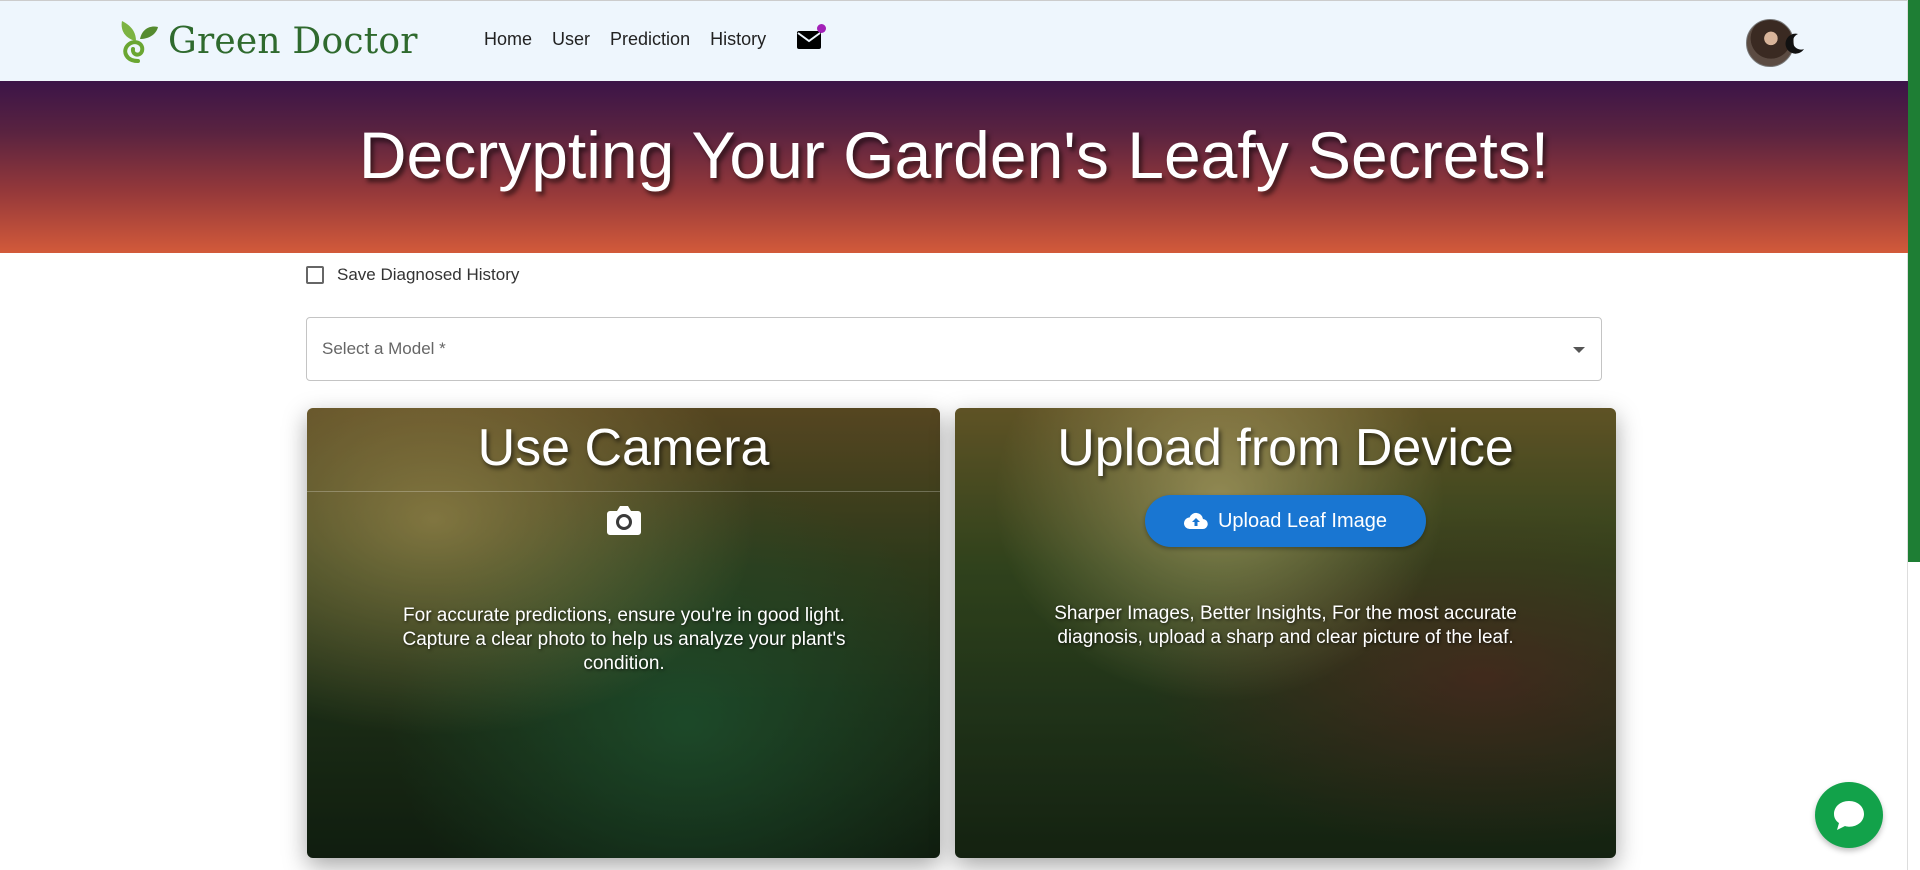 This screenshot has height=870, width=1920. What do you see at coordinates (428, 274) in the screenshot?
I see `save-history-label: Save Diagnosed History` at bounding box center [428, 274].